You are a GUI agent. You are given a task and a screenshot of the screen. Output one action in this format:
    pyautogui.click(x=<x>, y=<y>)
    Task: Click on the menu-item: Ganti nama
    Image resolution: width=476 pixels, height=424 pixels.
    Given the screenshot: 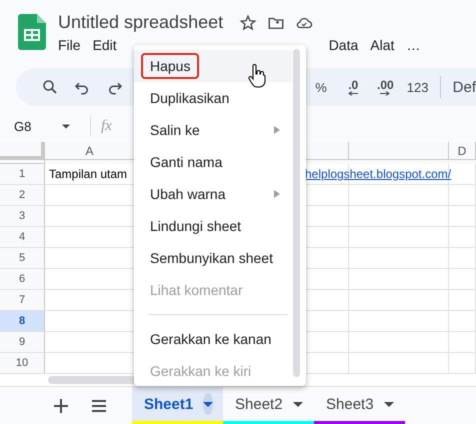 What is the action you would take?
    pyautogui.click(x=213, y=162)
    